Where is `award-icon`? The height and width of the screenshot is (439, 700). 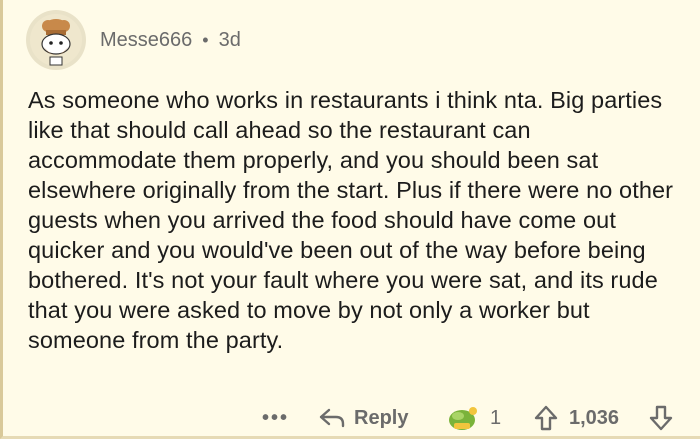
award-icon is located at coordinates (463, 418).